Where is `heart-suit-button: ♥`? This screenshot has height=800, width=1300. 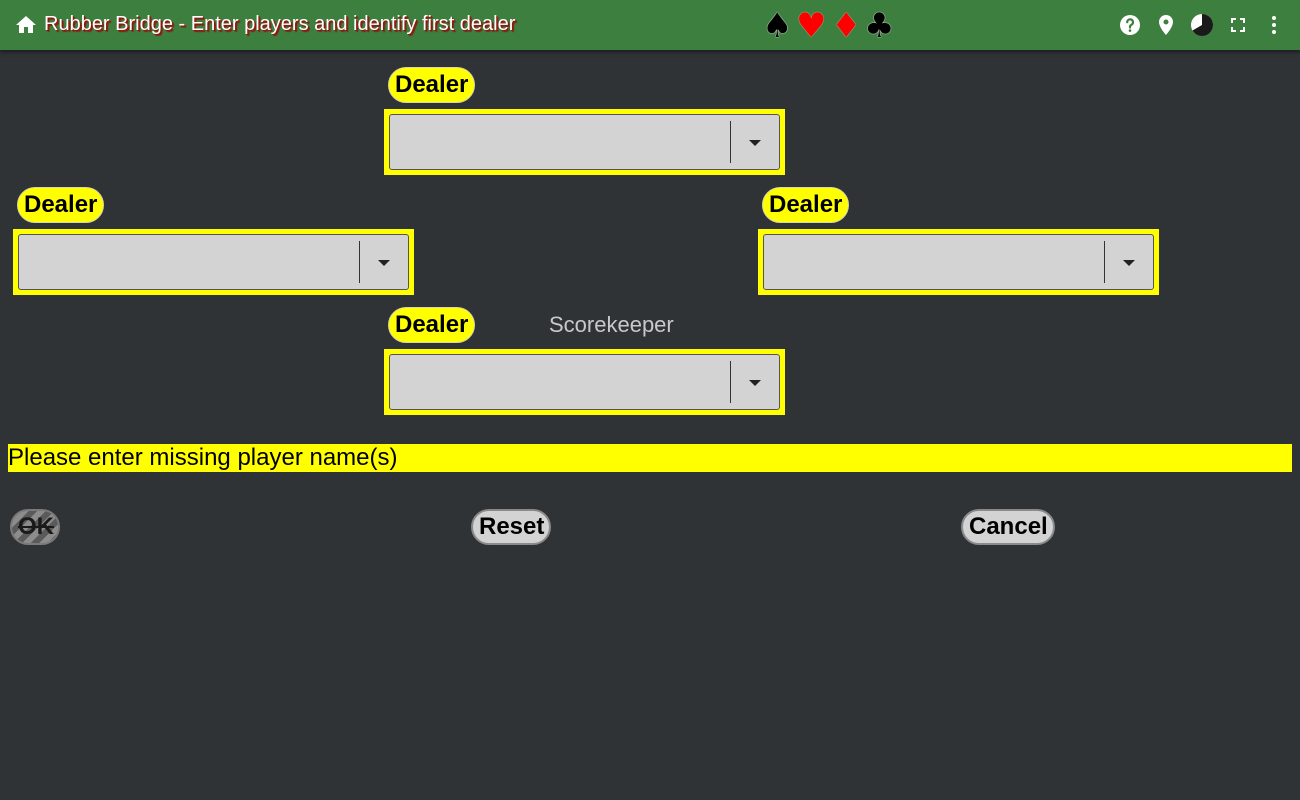 heart-suit-button: ♥ is located at coordinates (811, 26).